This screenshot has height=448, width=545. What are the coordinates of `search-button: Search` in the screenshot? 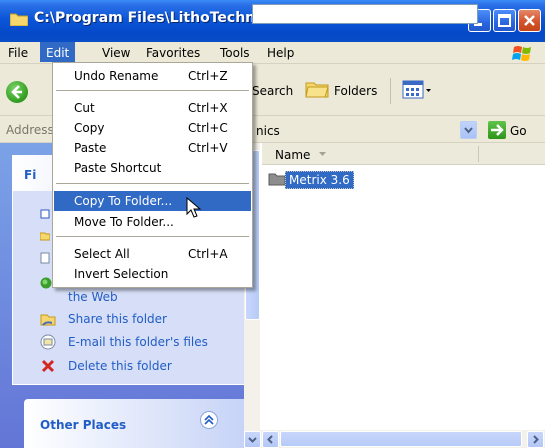 It's located at (272, 91).